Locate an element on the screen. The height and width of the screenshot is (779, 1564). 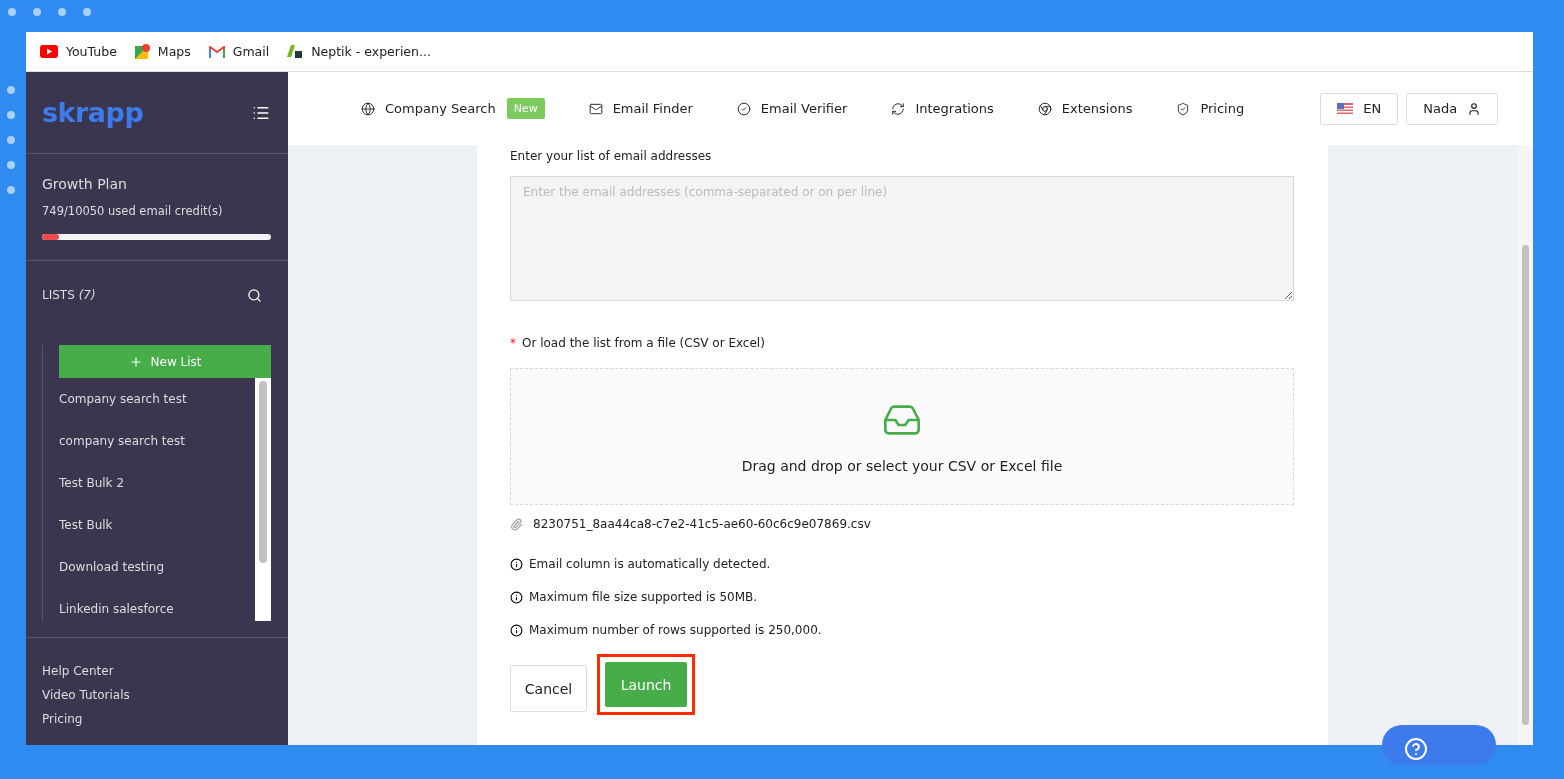
plan-title: Growth Plan is located at coordinates (85, 184).